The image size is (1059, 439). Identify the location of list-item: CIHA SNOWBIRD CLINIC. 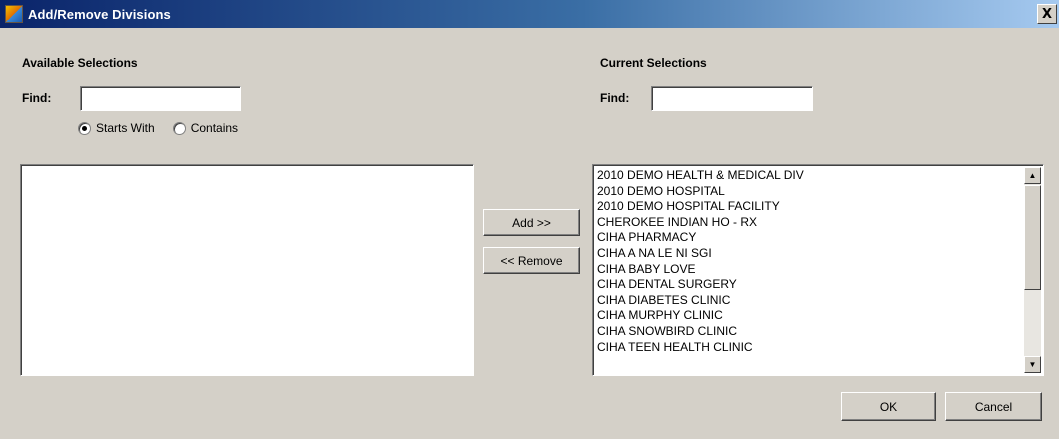
(809, 332).